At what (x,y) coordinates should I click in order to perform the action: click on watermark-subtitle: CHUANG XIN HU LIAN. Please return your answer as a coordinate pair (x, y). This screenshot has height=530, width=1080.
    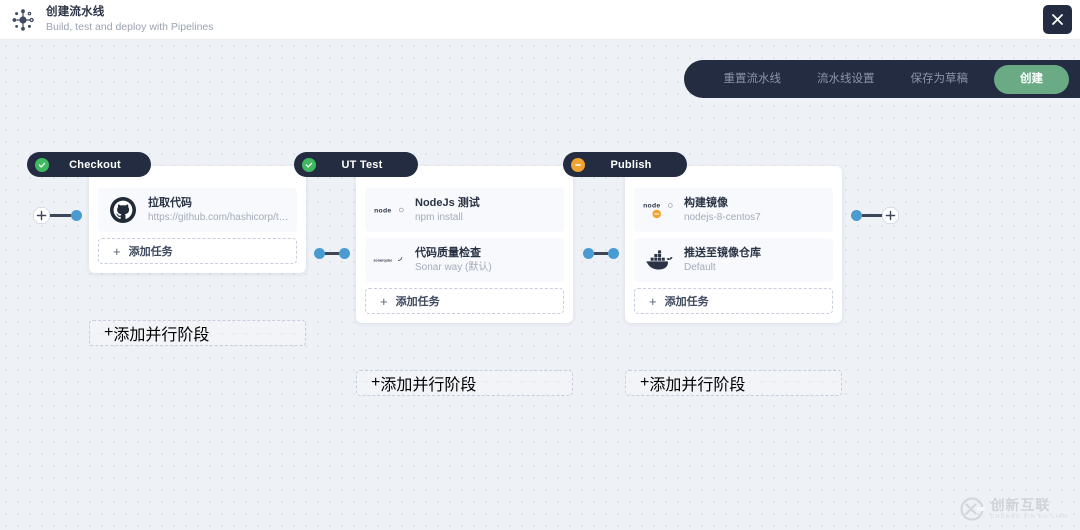
    Looking at the image, I should click on (1029, 516).